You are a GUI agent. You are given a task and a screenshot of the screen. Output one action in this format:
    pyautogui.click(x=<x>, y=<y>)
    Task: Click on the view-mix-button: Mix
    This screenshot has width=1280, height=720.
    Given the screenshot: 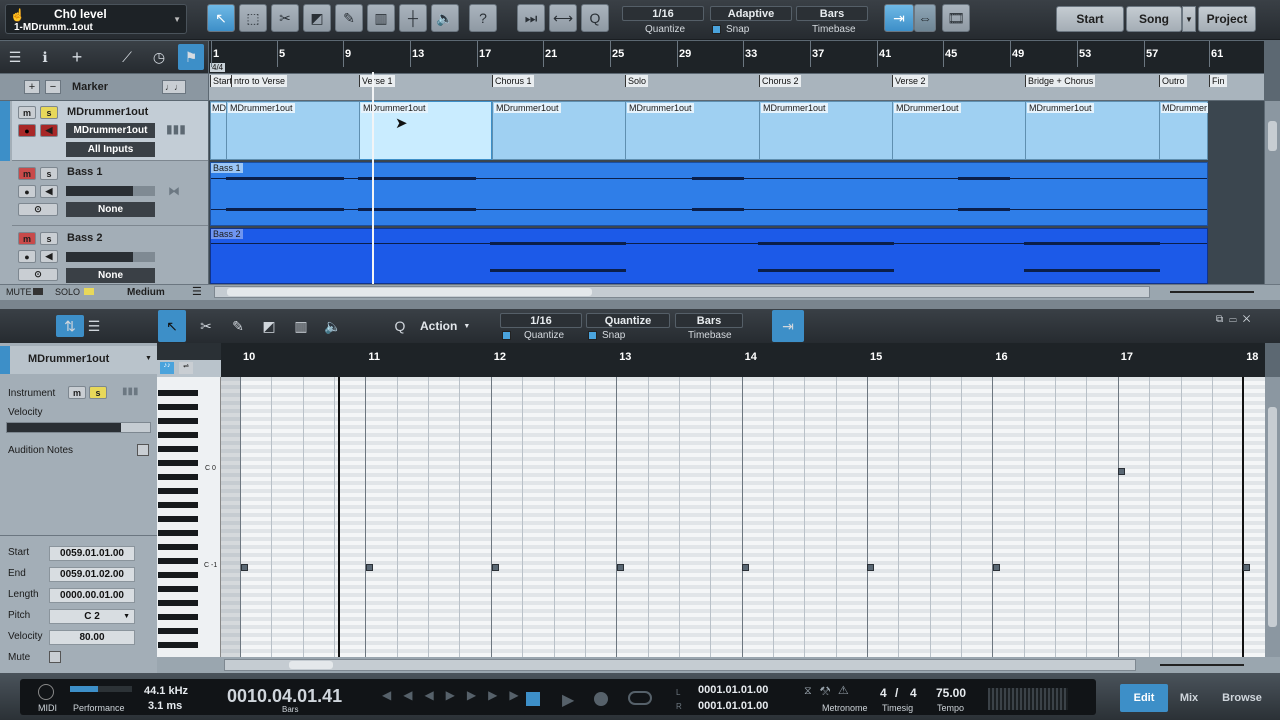 What is the action you would take?
    pyautogui.click(x=1189, y=698)
    